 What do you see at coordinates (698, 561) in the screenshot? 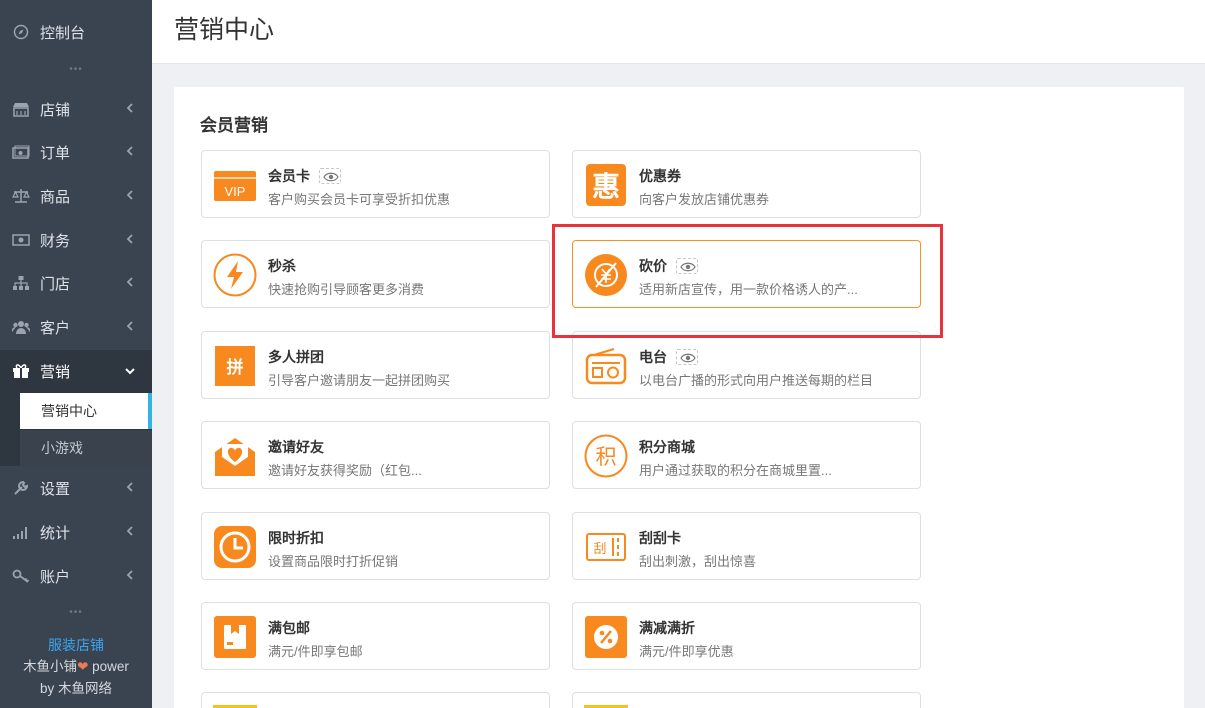
I see `card-description: 刮出刺激，刮出惊喜` at bounding box center [698, 561].